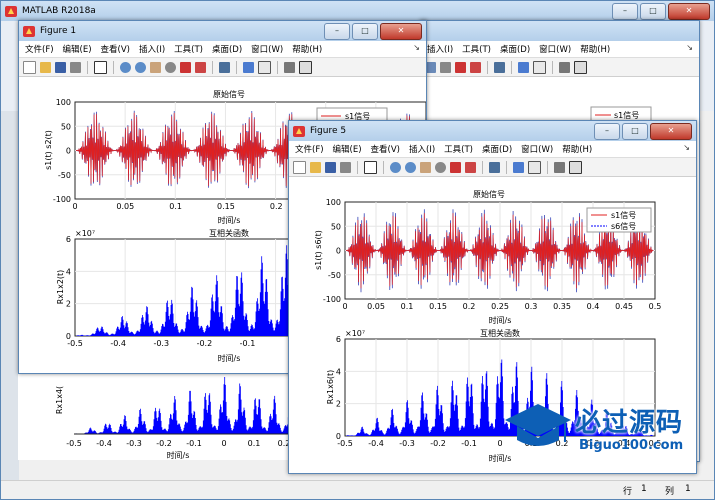 This screenshot has width=715, height=500. Describe the element at coordinates (607, 131) in the screenshot. I see `figure5-minimize-button: –` at that location.